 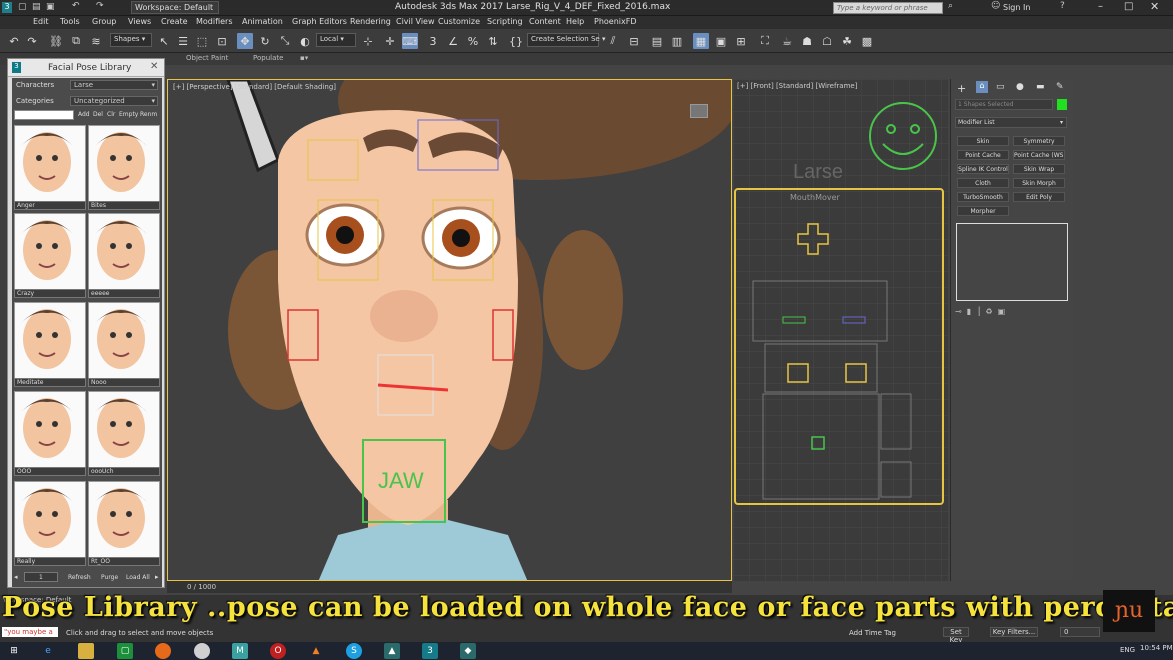 What do you see at coordinates (278, 651) in the screenshot?
I see `opera-icon: O` at bounding box center [278, 651].